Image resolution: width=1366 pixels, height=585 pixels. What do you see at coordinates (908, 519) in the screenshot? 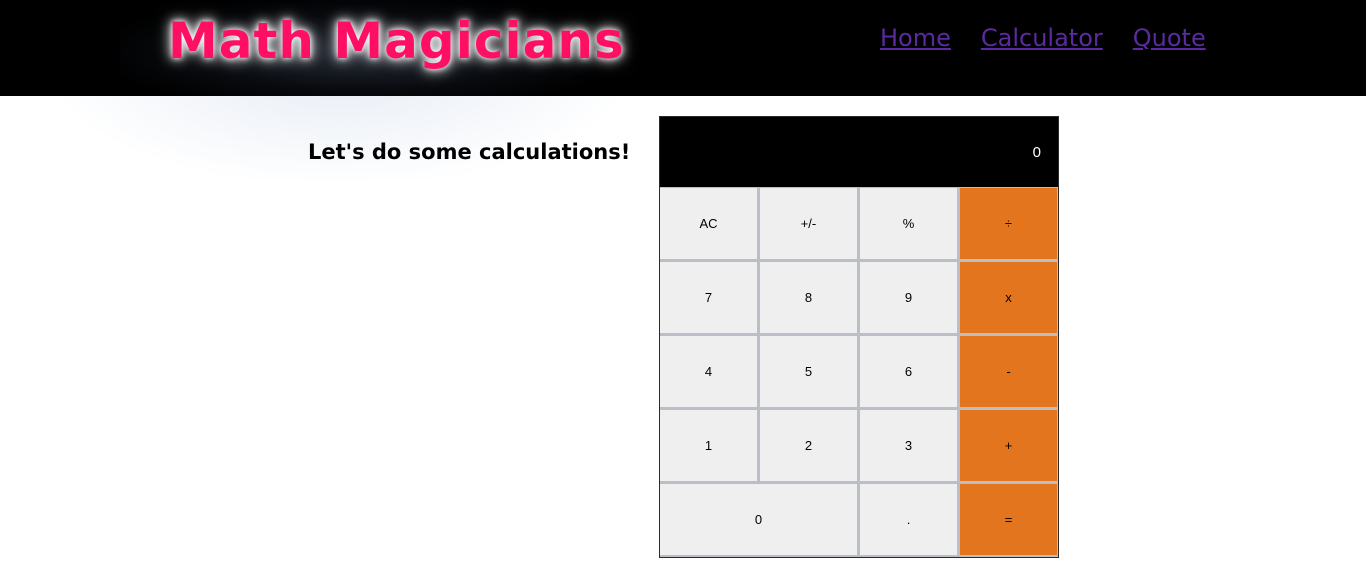
I see `key-decimal: .` at bounding box center [908, 519].